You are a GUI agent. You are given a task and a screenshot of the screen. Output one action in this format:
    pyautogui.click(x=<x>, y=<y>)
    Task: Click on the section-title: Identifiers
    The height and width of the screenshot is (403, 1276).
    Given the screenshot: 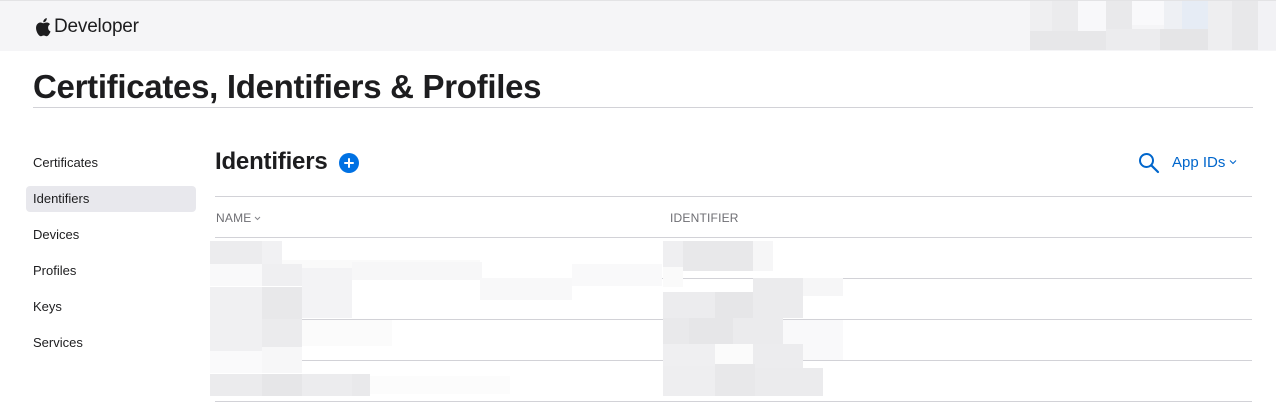 What is the action you would take?
    pyautogui.click(x=271, y=161)
    